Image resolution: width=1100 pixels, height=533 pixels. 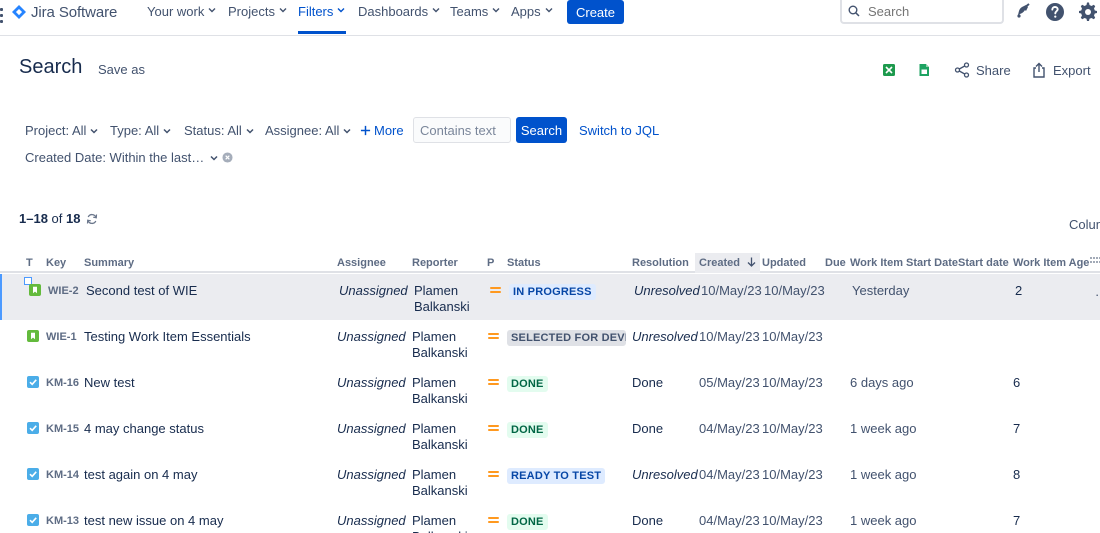 What do you see at coordinates (442, 298) in the screenshot?
I see `reporter-cell: Plamen Balkanski` at bounding box center [442, 298].